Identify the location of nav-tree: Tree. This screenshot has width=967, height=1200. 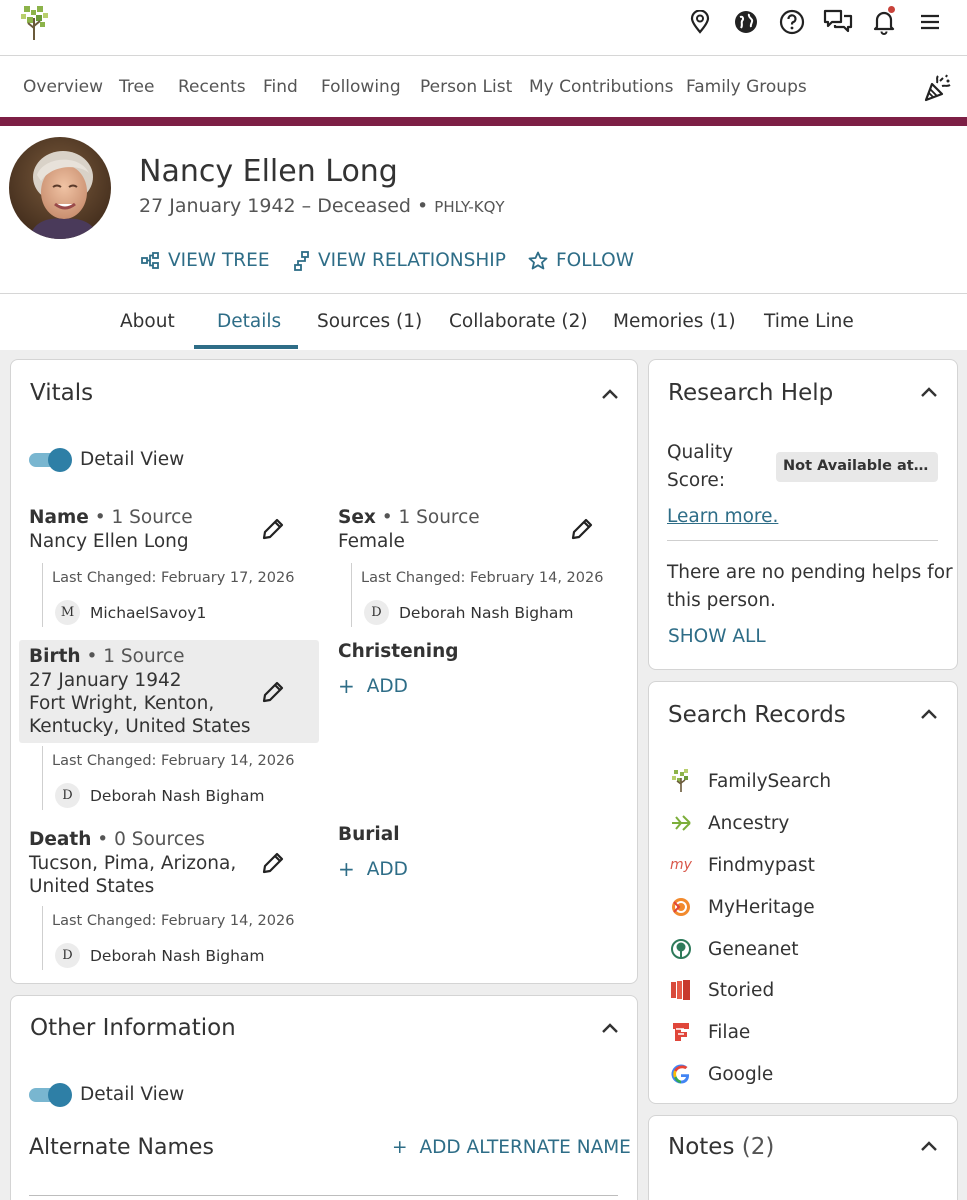
(136, 87).